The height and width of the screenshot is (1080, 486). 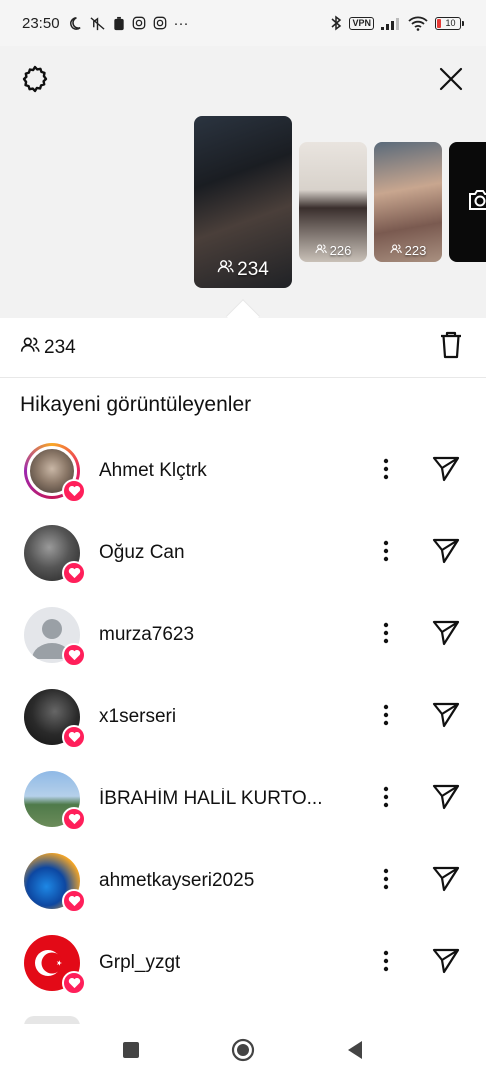 I want to click on system-nav-bar, so click(x=243, y=1052).